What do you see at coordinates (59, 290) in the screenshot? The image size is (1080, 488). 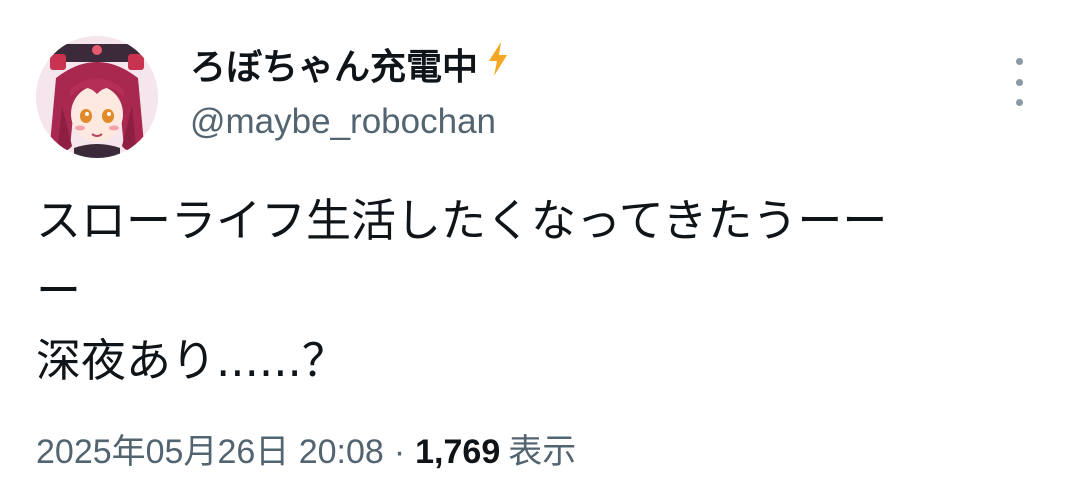 I see `tweet-line: ー` at bounding box center [59, 290].